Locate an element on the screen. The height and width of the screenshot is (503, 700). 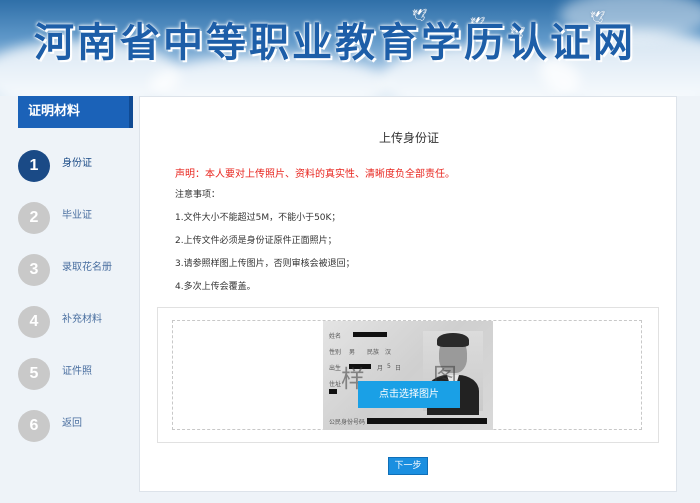
note-item: 4.多次上传会覆盖。 is located at coordinates (215, 287).